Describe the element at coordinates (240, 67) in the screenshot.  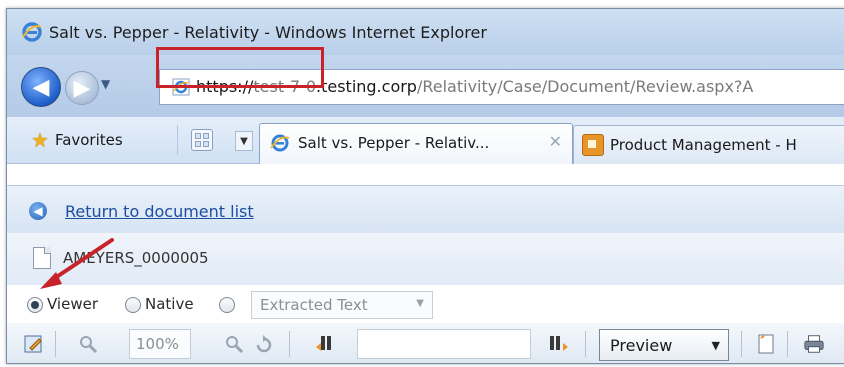
I see `url-highlight-box` at that location.